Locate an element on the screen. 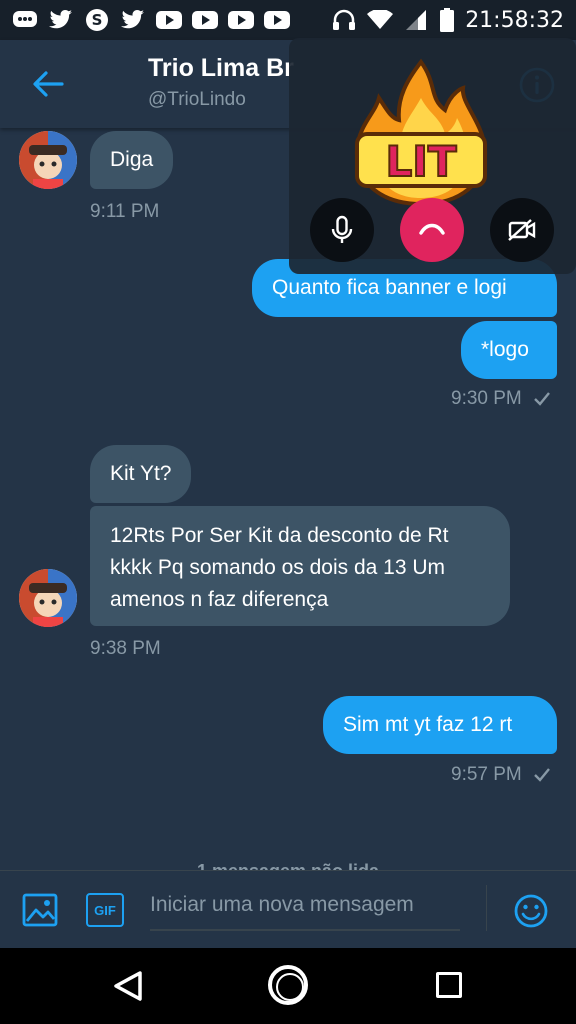 This screenshot has height=1024, width=576. message-timestamp: 9:38 PM is located at coordinates (125, 648).